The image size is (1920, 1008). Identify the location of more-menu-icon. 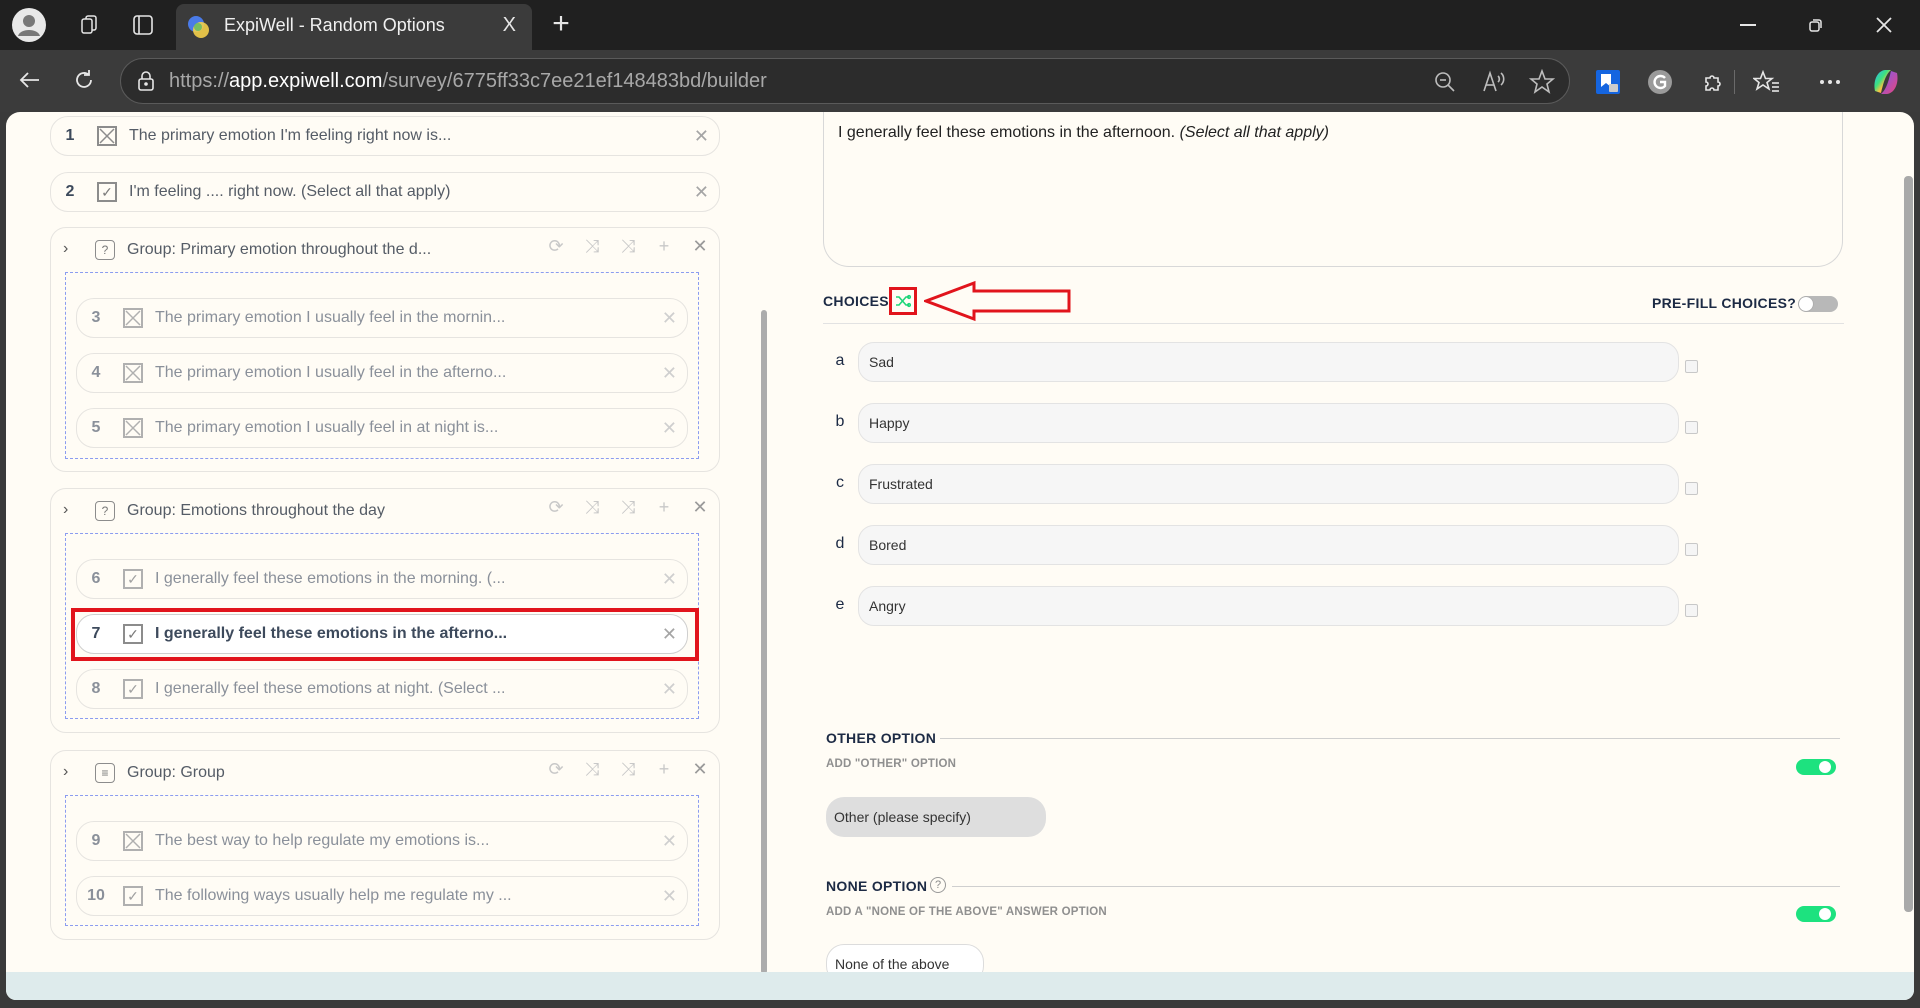
(1830, 82).